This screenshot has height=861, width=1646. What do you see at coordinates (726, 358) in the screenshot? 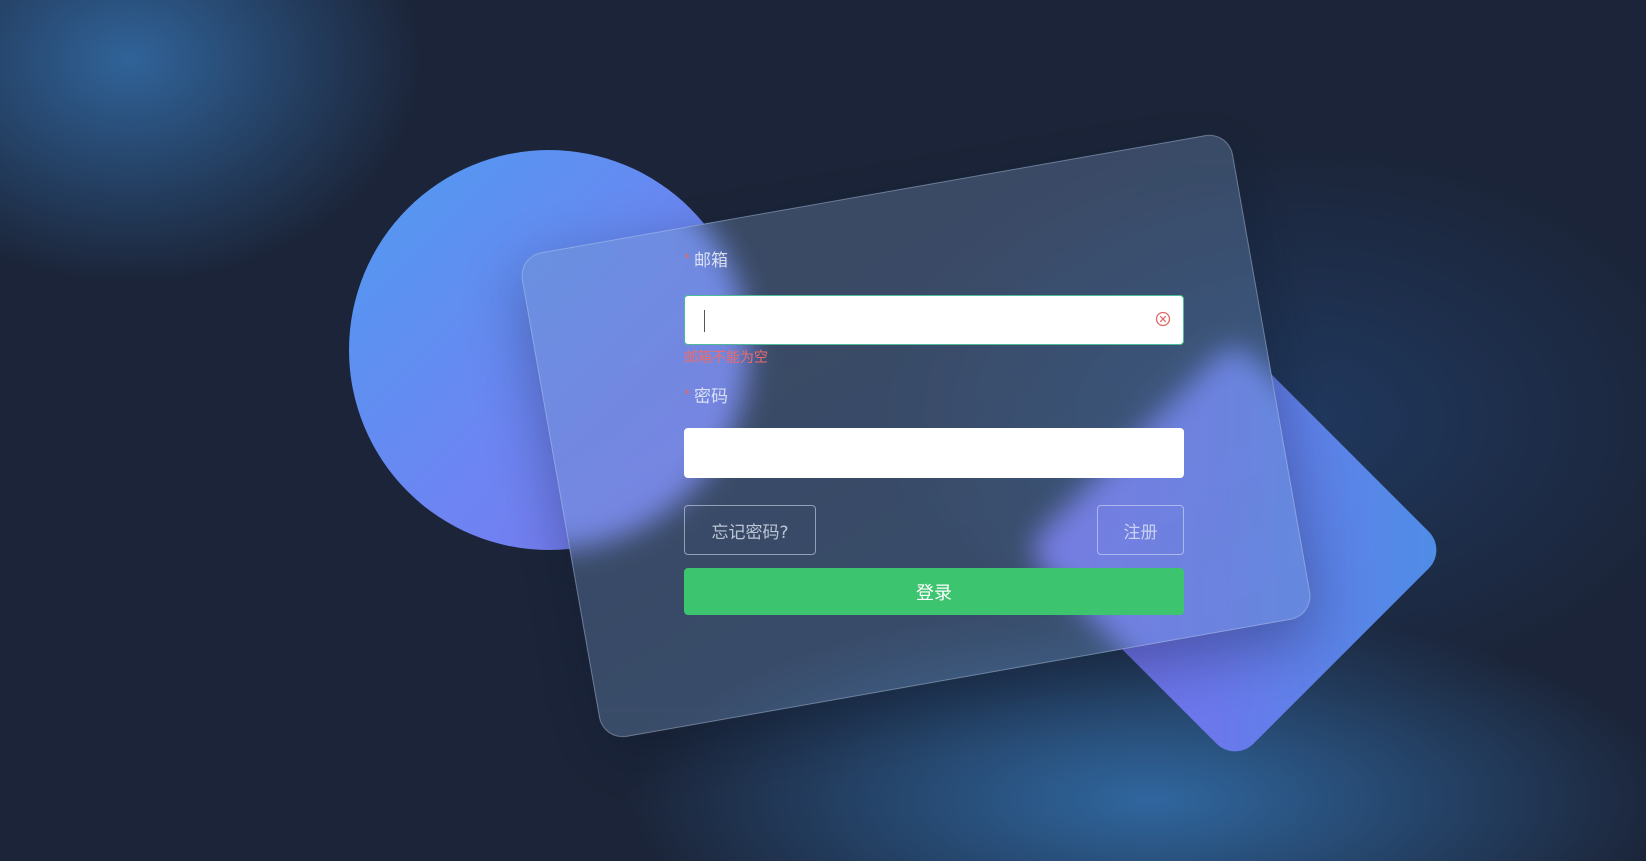
I see `email-error-message: 邮箱不能为空` at bounding box center [726, 358].